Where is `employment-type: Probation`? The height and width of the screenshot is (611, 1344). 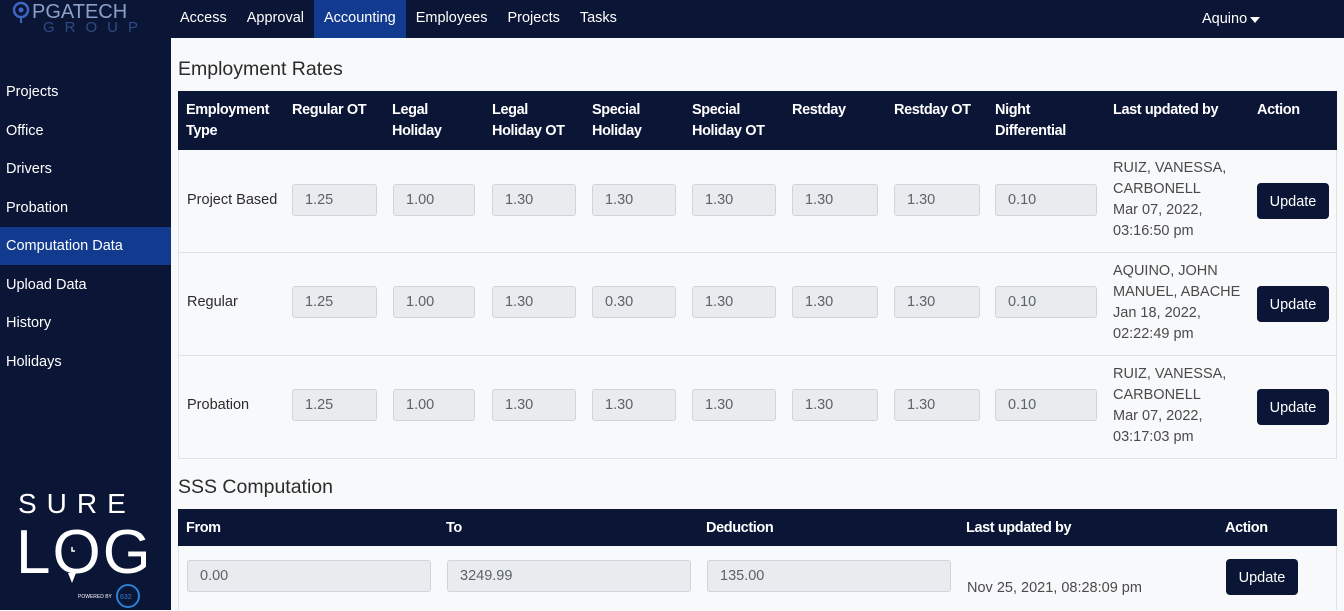
employment-type: Probation is located at coordinates (218, 405).